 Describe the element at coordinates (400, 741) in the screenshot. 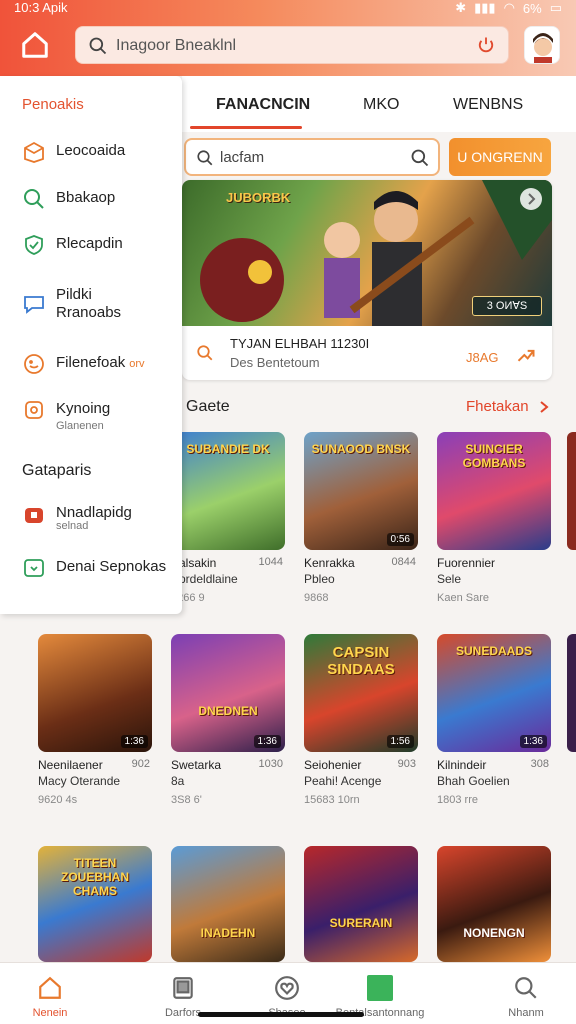

I see `game-duration: 1:56` at that location.